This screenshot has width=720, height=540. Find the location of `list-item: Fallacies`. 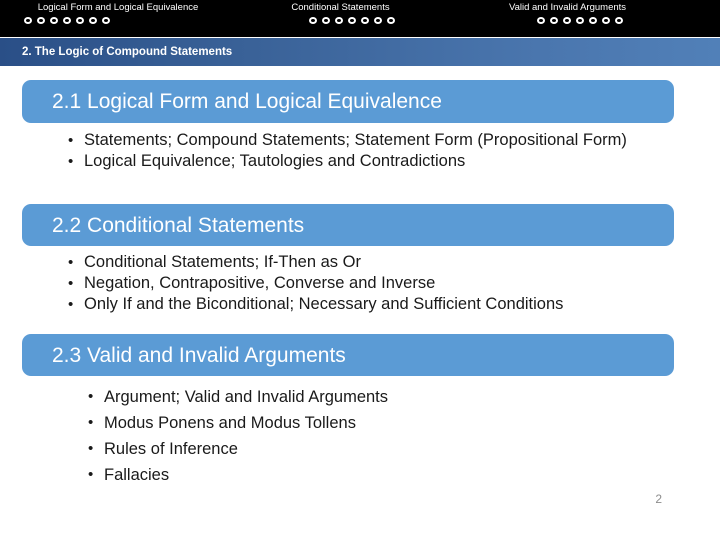

list-item: Fallacies is located at coordinates (373, 475).